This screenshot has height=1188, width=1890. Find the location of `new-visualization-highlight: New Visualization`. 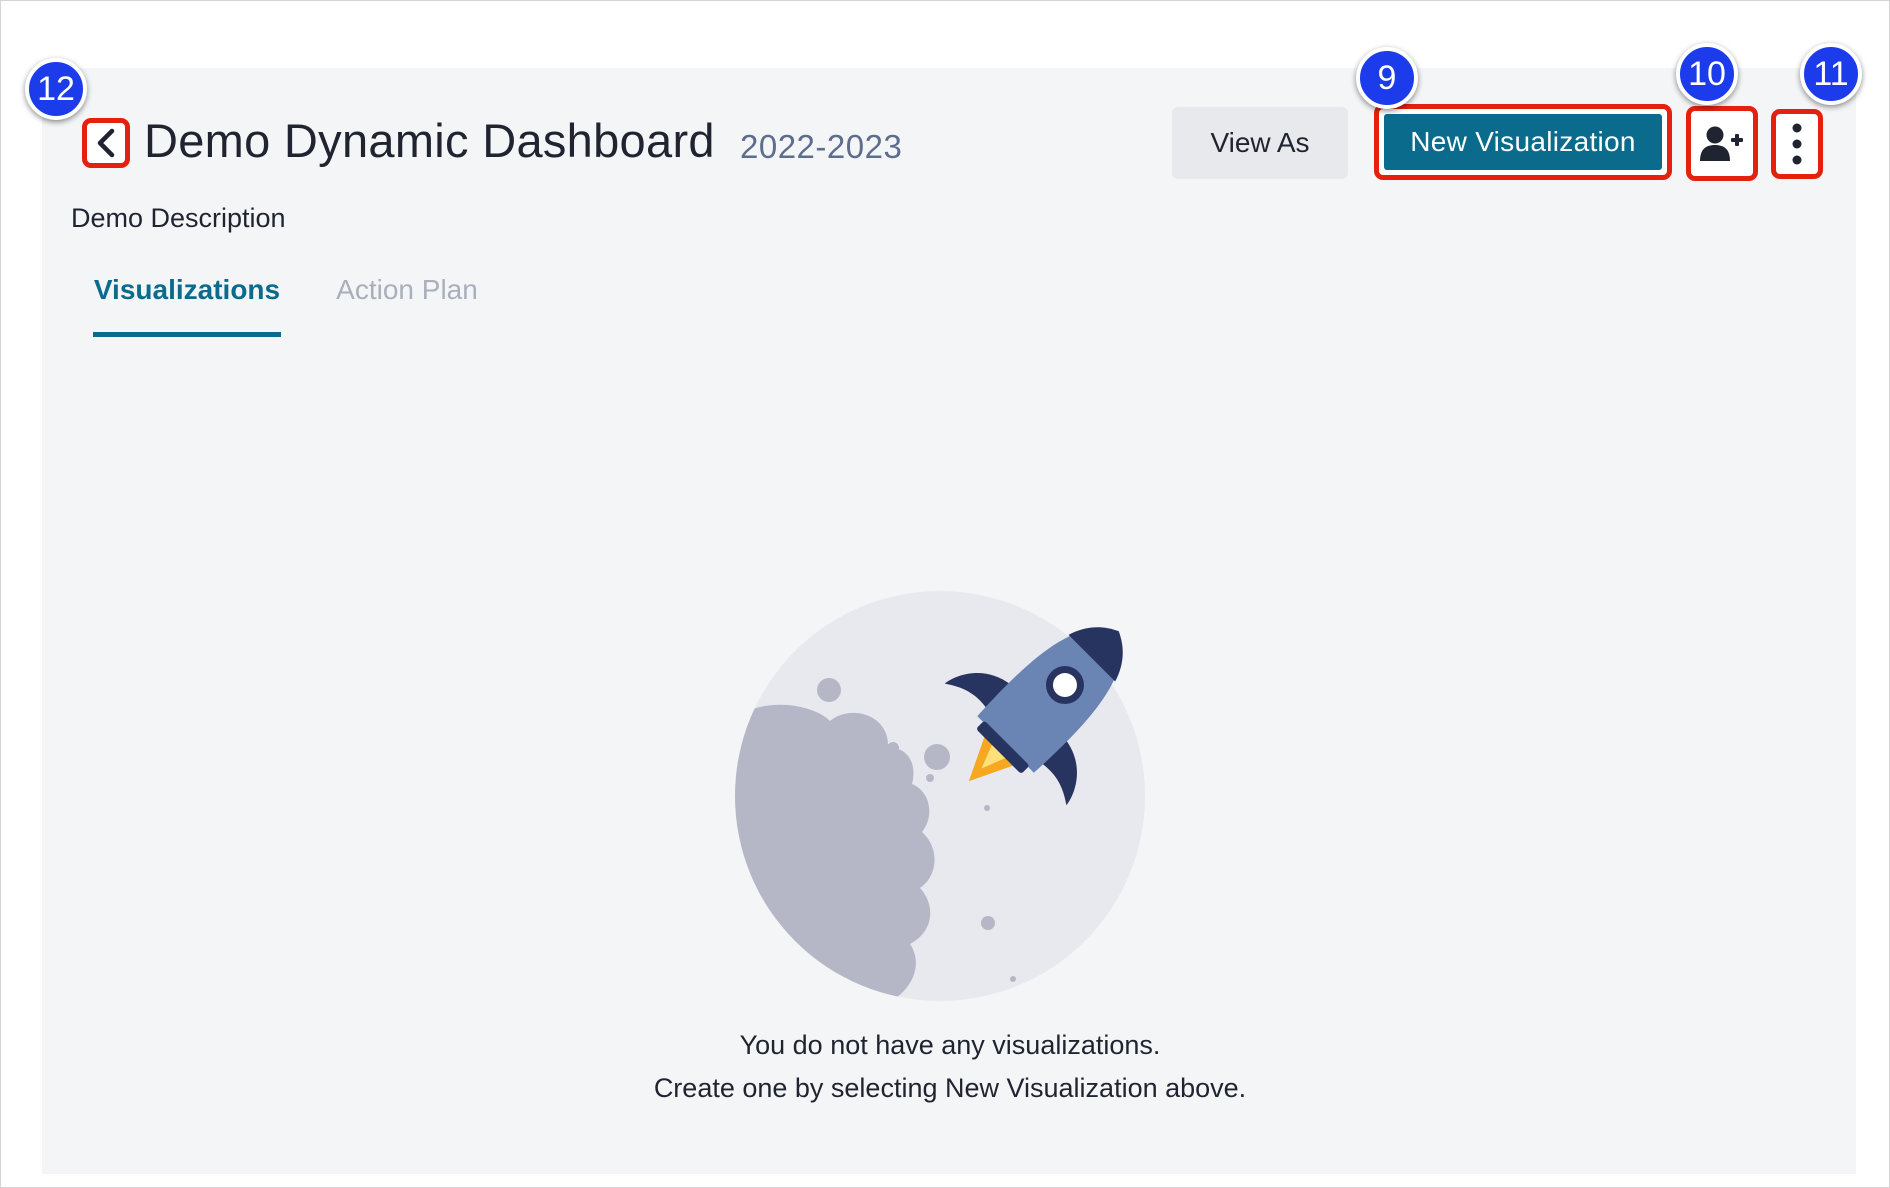

new-visualization-highlight: New Visualization is located at coordinates (1523, 142).